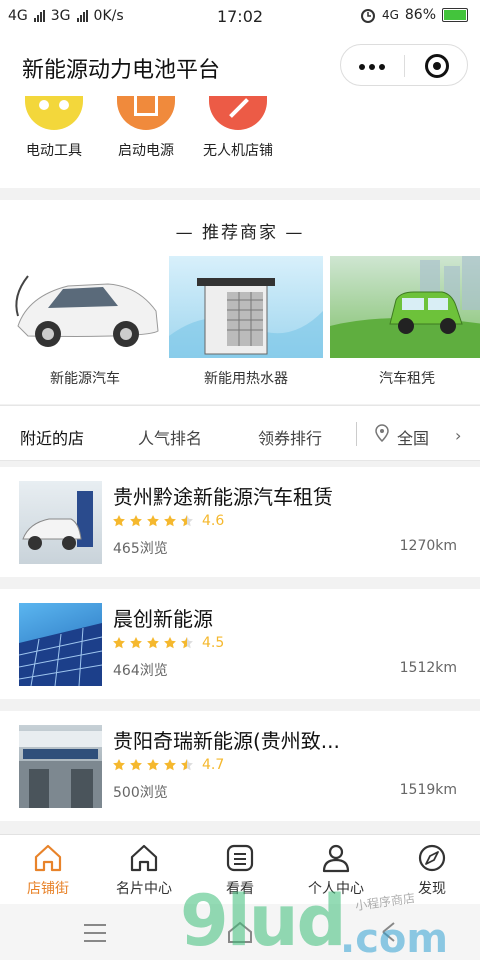 Image resolution: width=480 pixels, height=960 pixels. What do you see at coordinates (240, 65) in the screenshot?
I see `nav-bar: 新能源动力电池平台` at bounding box center [240, 65].